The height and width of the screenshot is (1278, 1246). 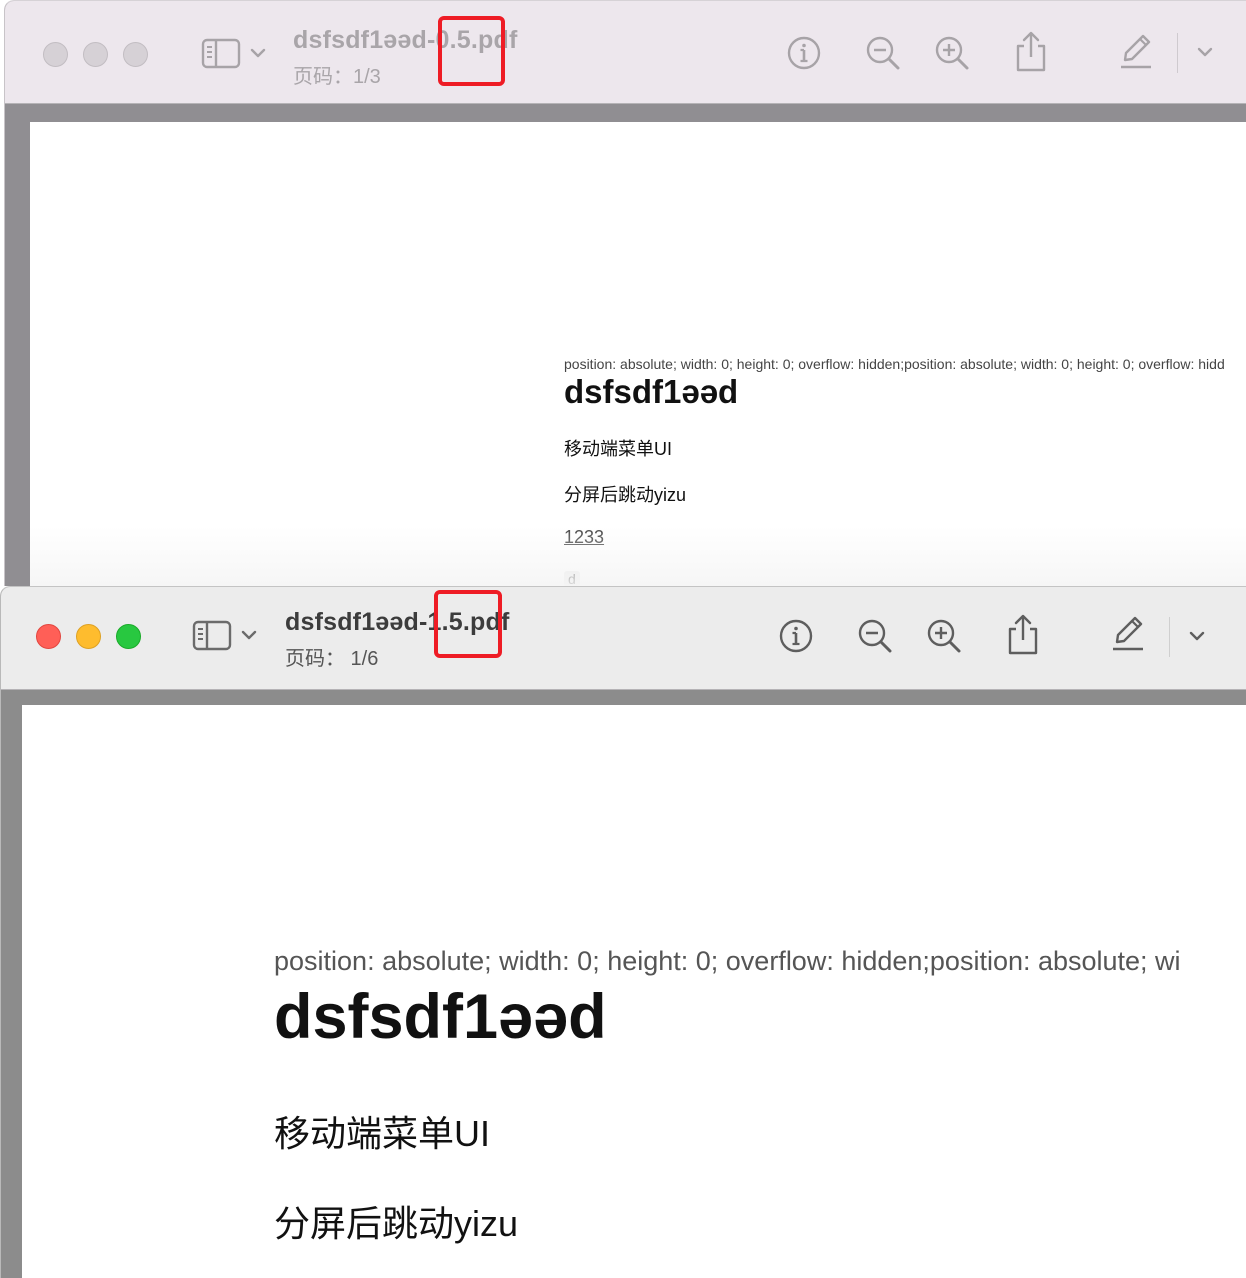 What do you see at coordinates (332, 659) in the screenshot?
I see `page-indicator: 页码： 1/6` at bounding box center [332, 659].